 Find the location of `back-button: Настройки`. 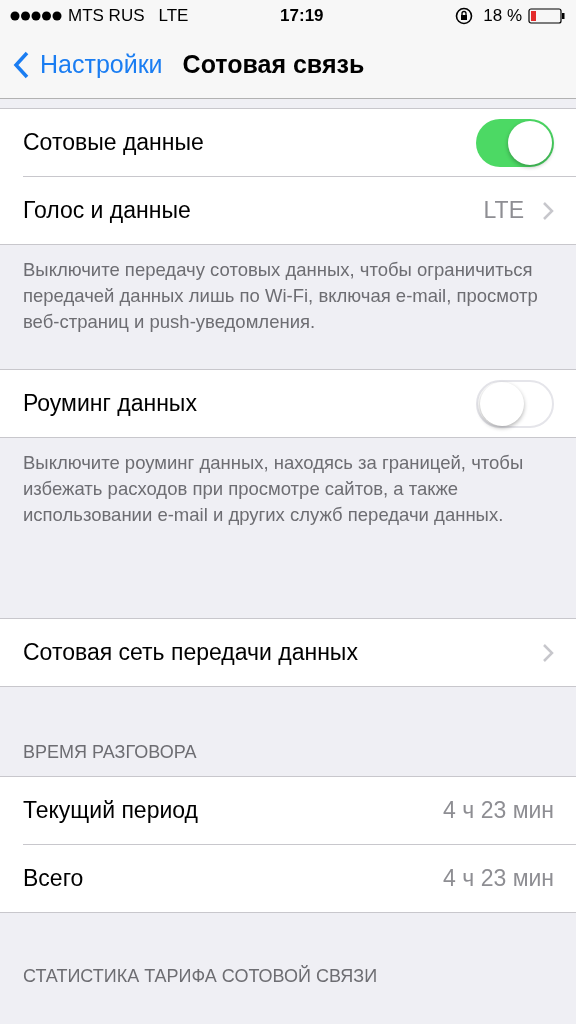

back-button: Настройки is located at coordinates (87, 65).